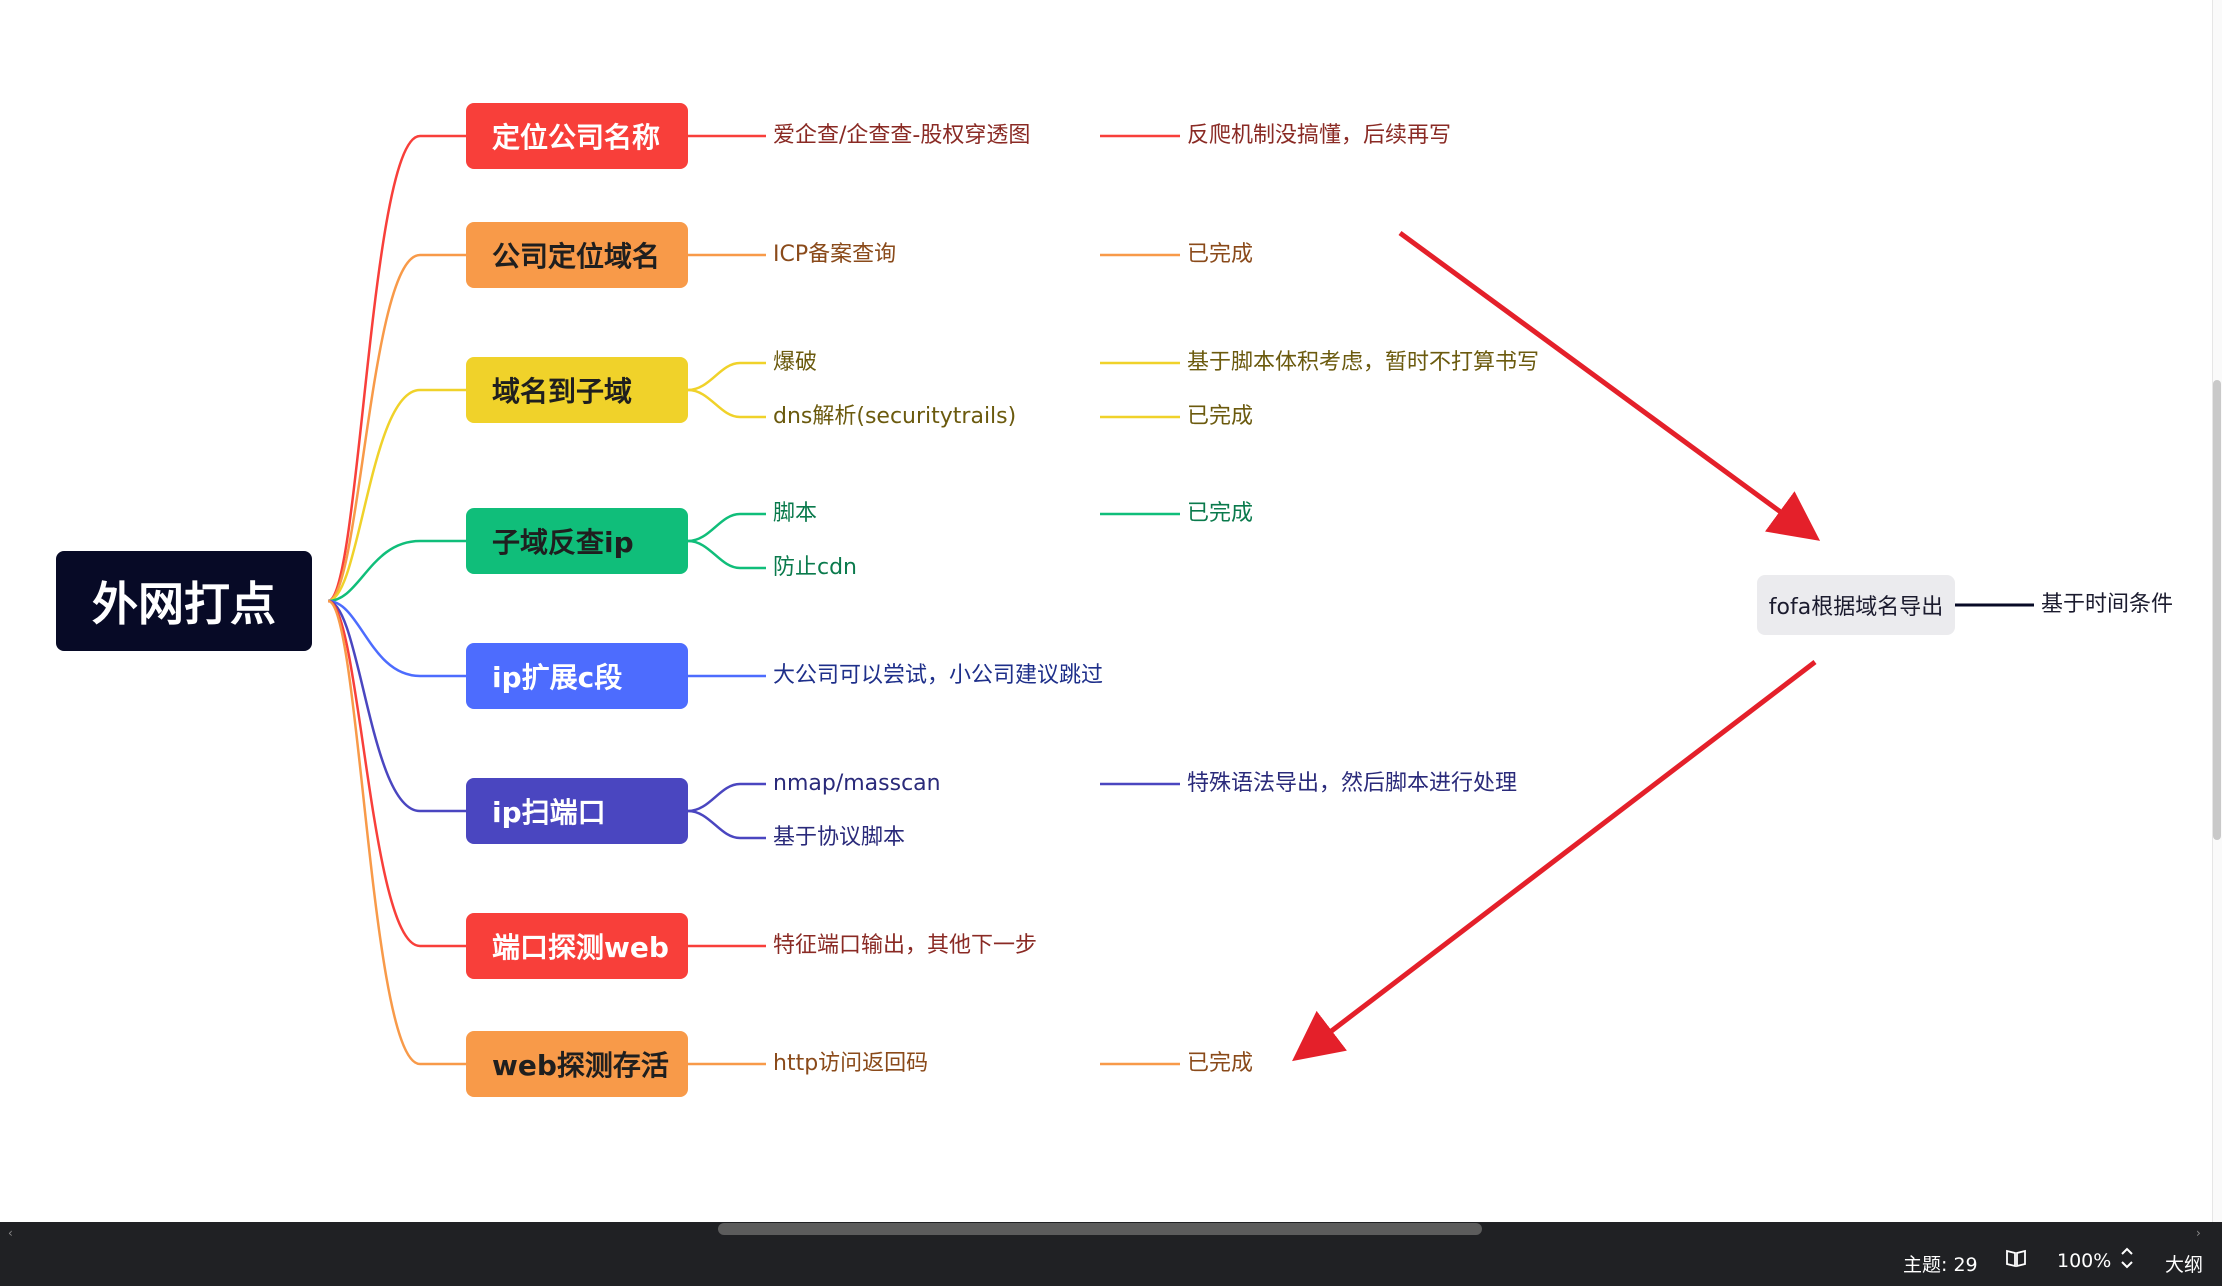 This screenshot has width=2222, height=1286. Describe the element at coordinates (2217, 610) in the screenshot. I see `vertical-scroll-thumb` at that location.